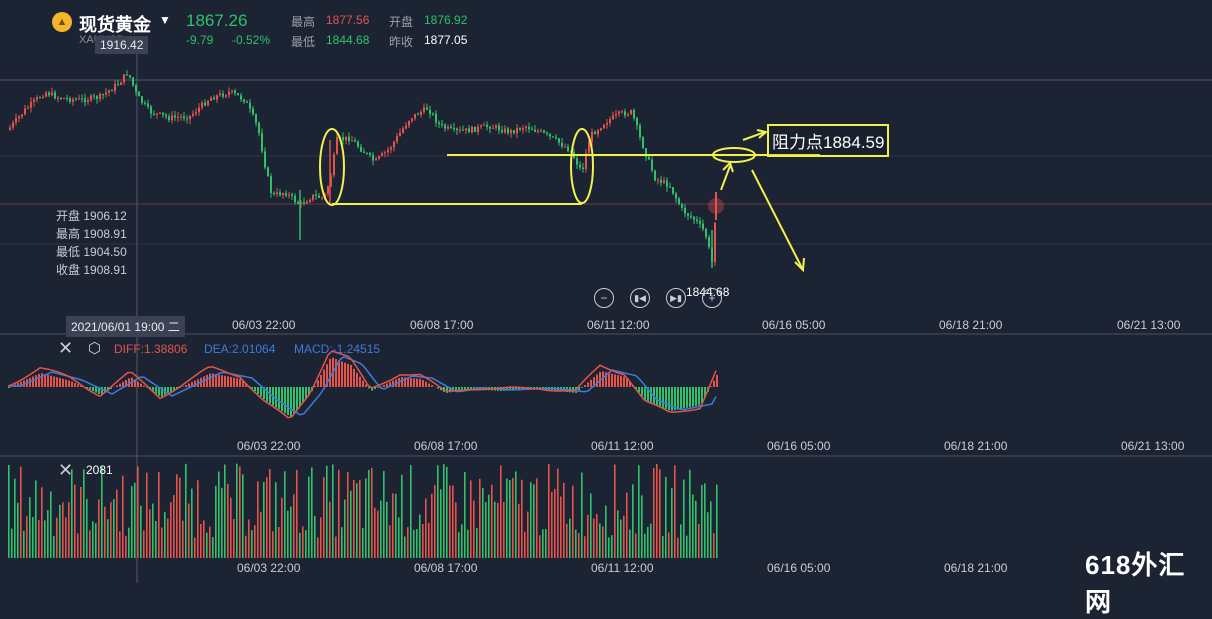 This screenshot has width=1212, height=619. I want to click on zoom-out-button: −, so click(604, 298).